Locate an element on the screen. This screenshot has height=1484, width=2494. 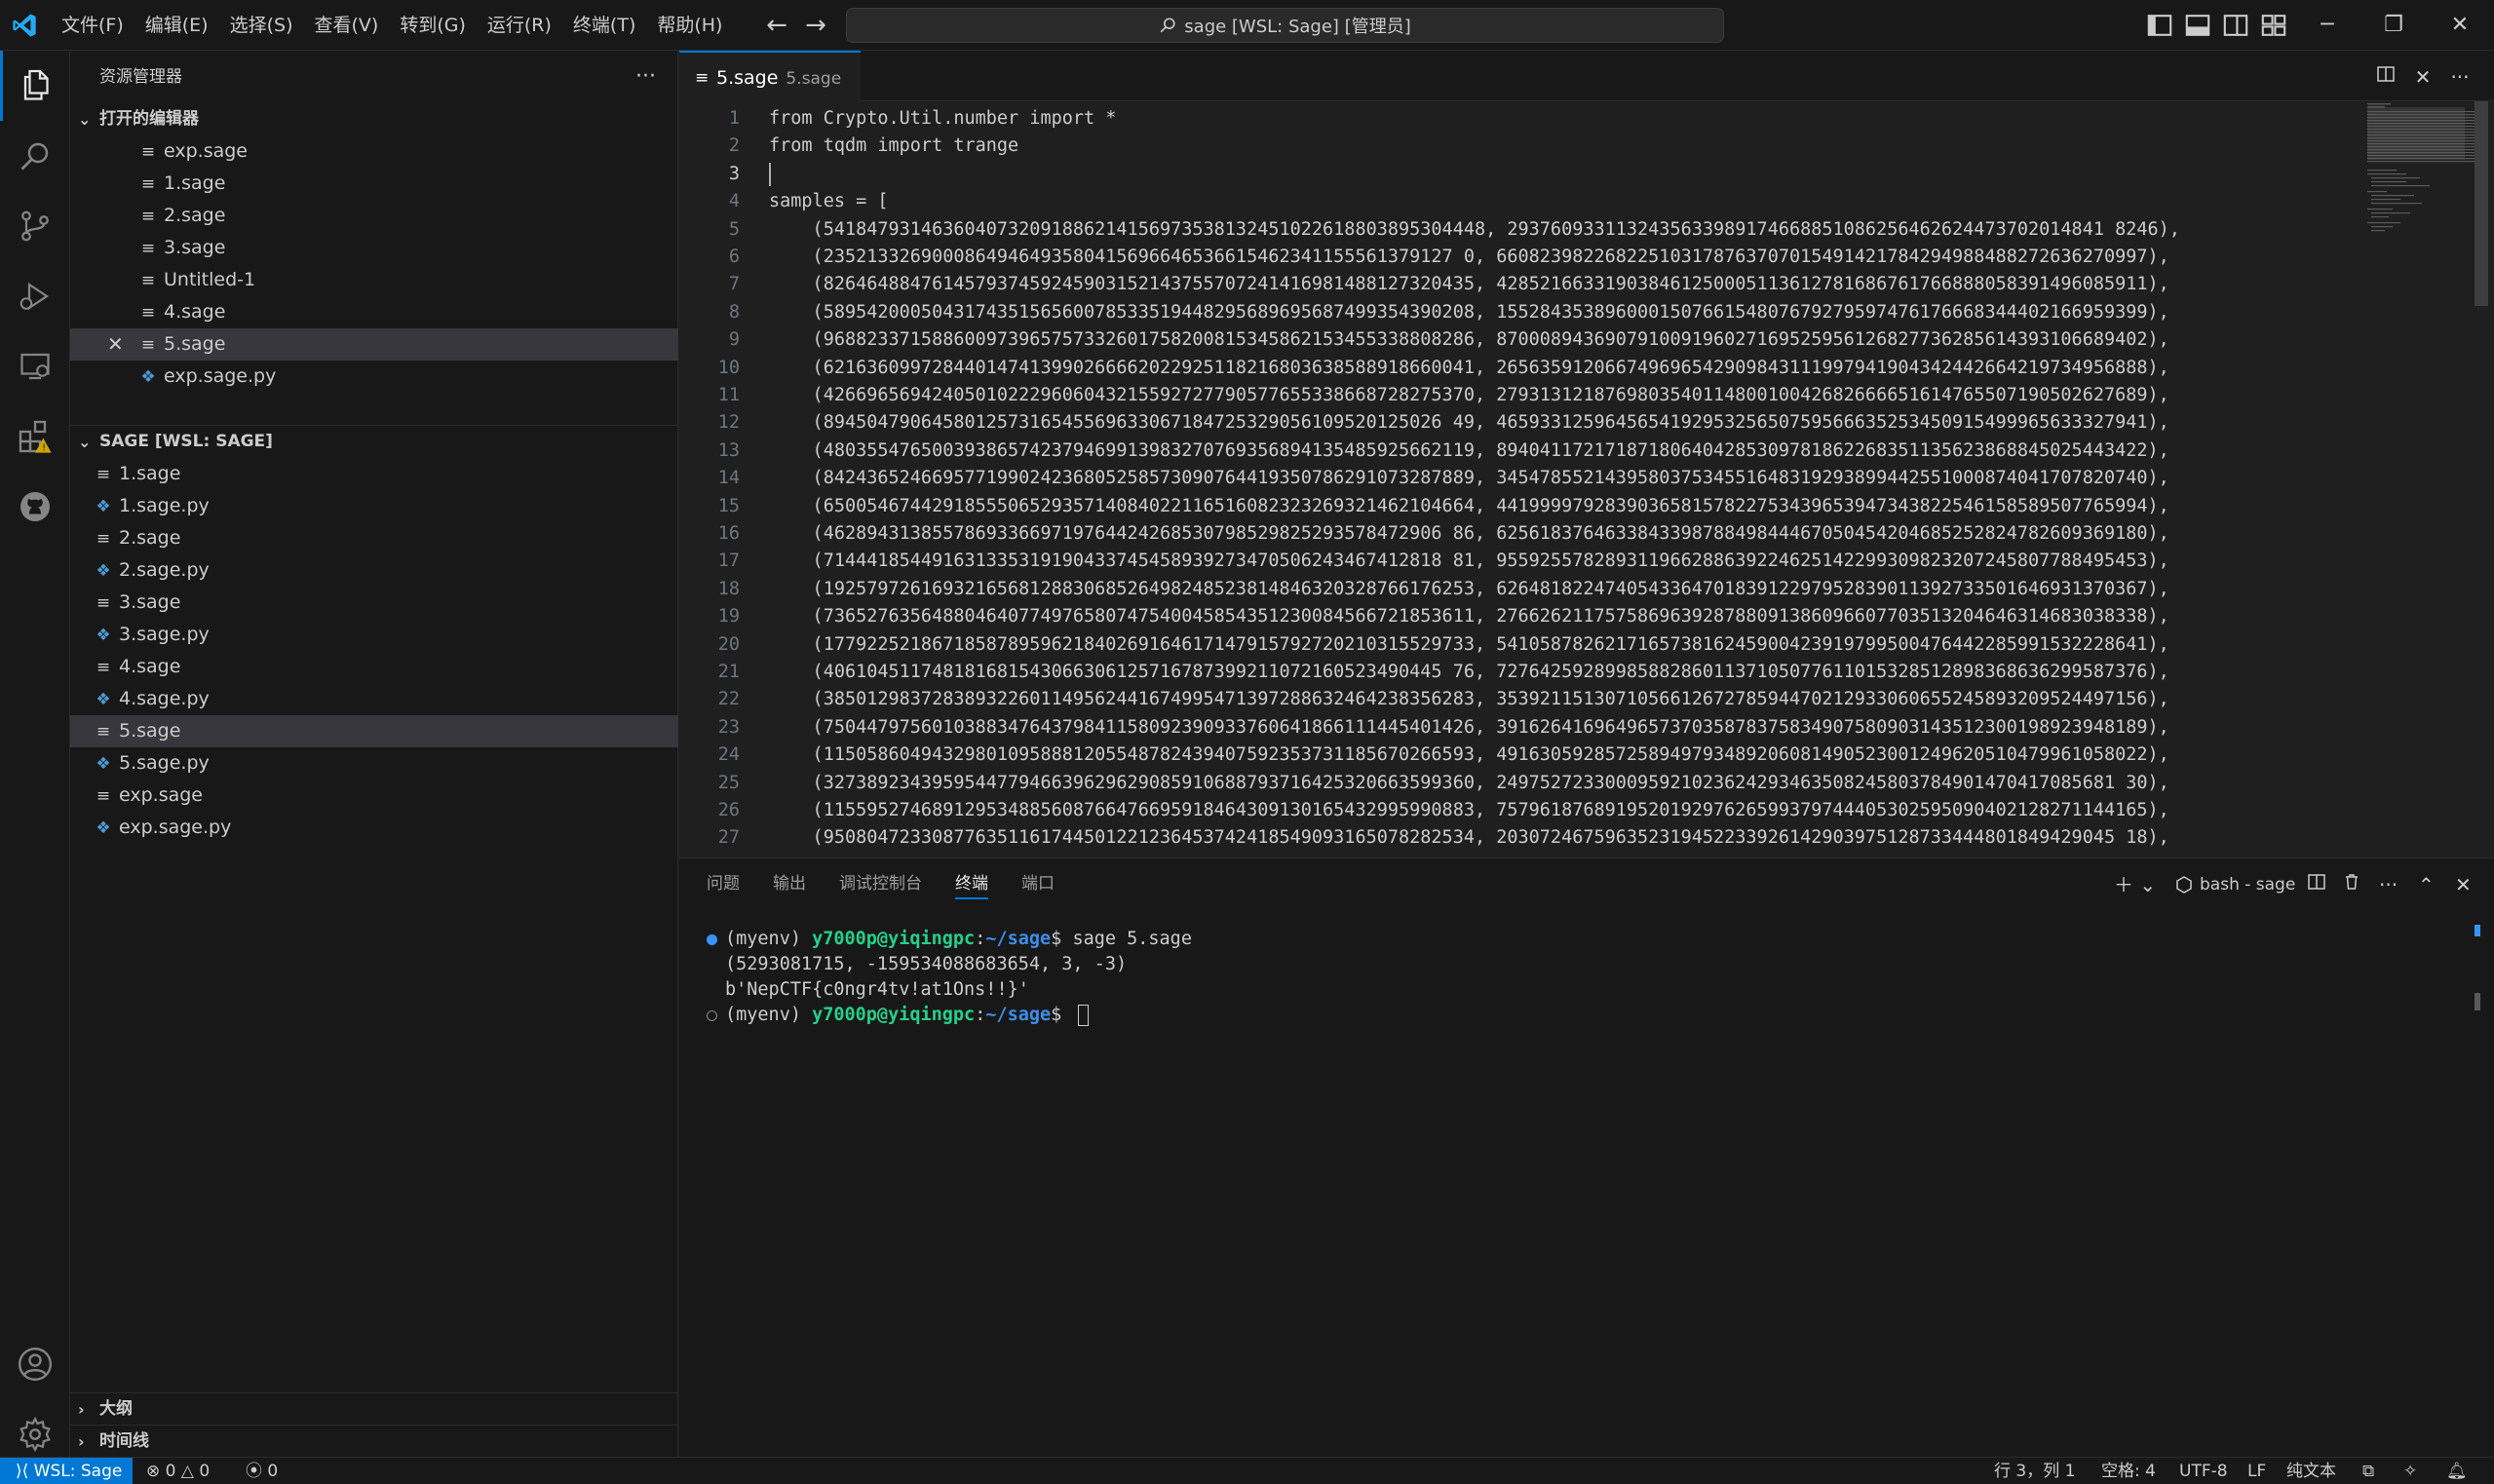
editor-scrollbar is located at coordinates (2481, 203).